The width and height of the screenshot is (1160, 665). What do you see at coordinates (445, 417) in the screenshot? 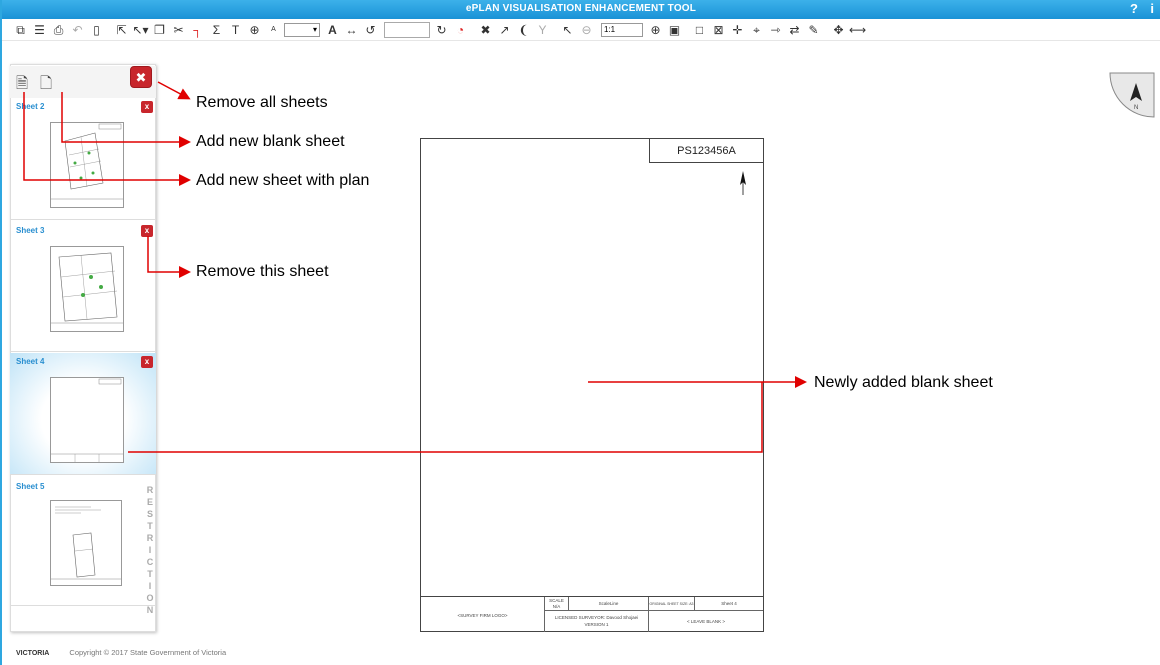
I see `arrow-newly-added-bottom` at bounding box center [445, 417].